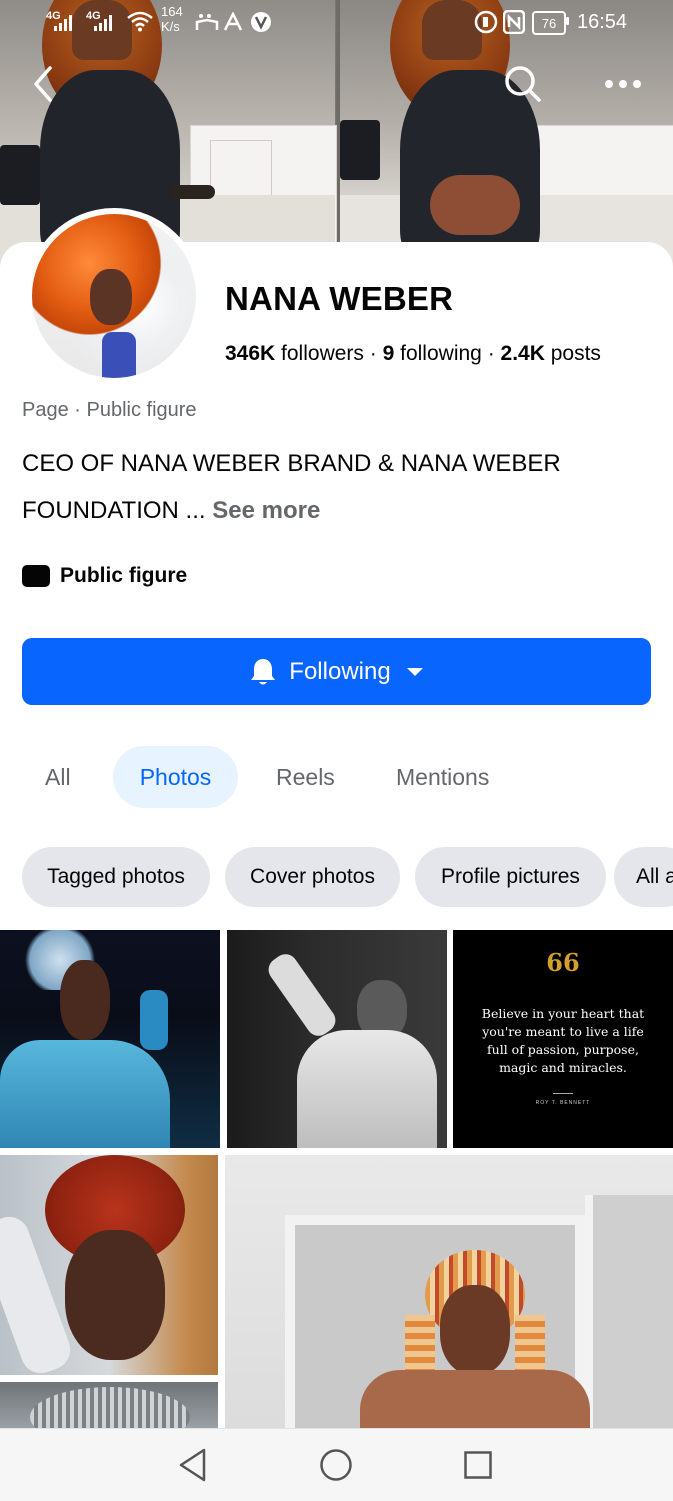 This screenshot has width=673, height=1501. I want to click on photo-thumbnail-large, so click(449, 1291).